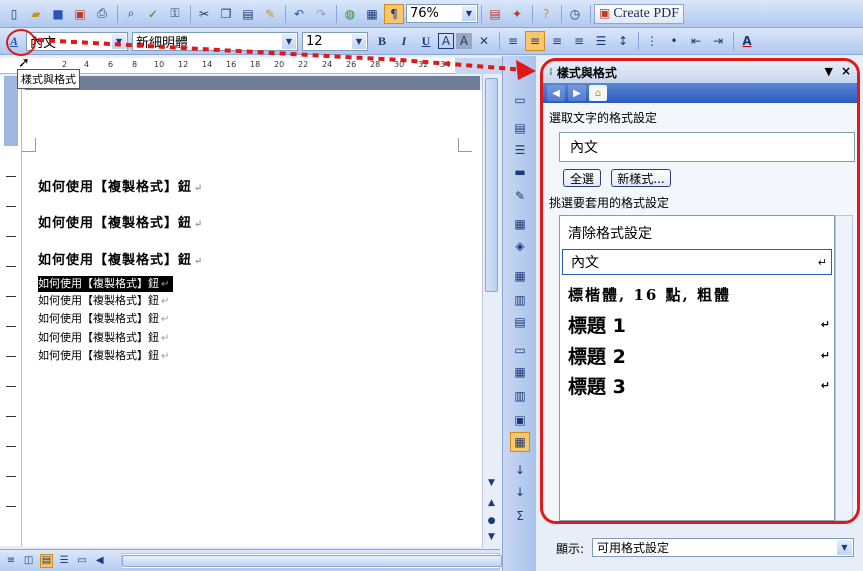  What do you see at coordinates (520, 396) in the screenshot?
I see `distribute-cols-icon: ▥` at bounding box center [520, 396].